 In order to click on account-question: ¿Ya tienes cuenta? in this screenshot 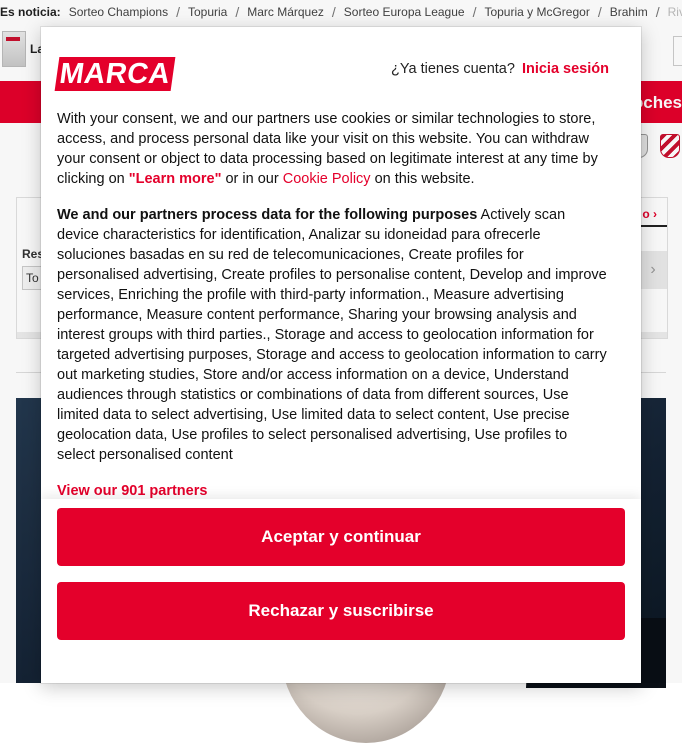, I will do `click(453, 69)`.